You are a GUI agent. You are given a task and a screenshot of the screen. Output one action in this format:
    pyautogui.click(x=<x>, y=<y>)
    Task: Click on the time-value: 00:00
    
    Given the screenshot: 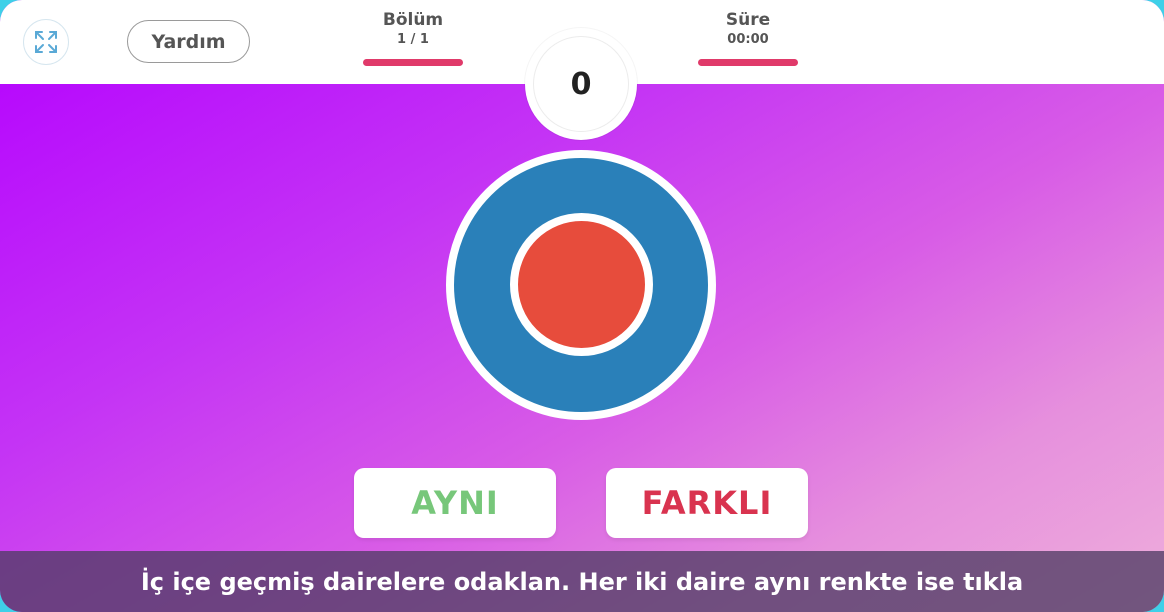 What is the action you would take?
    pyautogui.click(x=748, y=39)
    